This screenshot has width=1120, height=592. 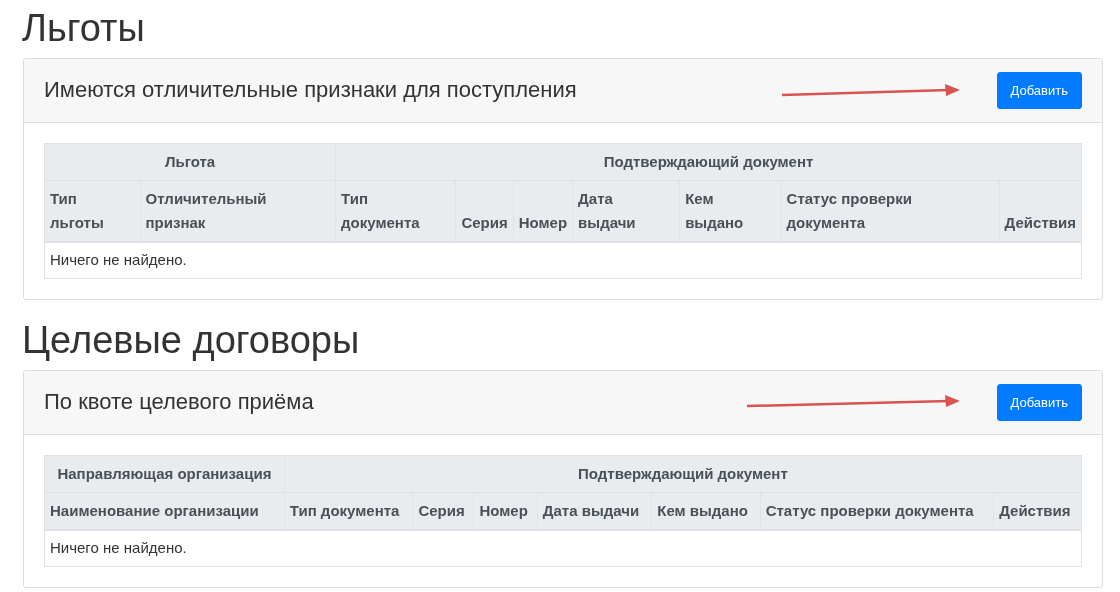 What do you see at coordinates (179, 402) in the screenshot?
I see `card-title: По квоте целевого приёма` at bounding box center [179, 402].